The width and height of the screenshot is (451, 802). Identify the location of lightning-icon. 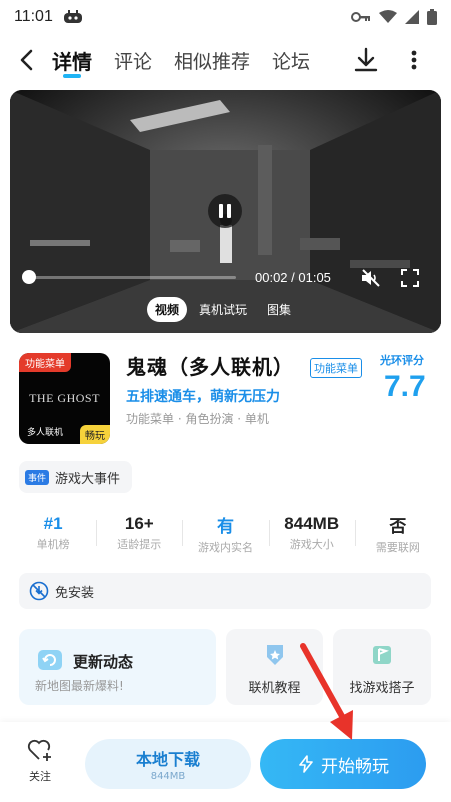
(306, 764).